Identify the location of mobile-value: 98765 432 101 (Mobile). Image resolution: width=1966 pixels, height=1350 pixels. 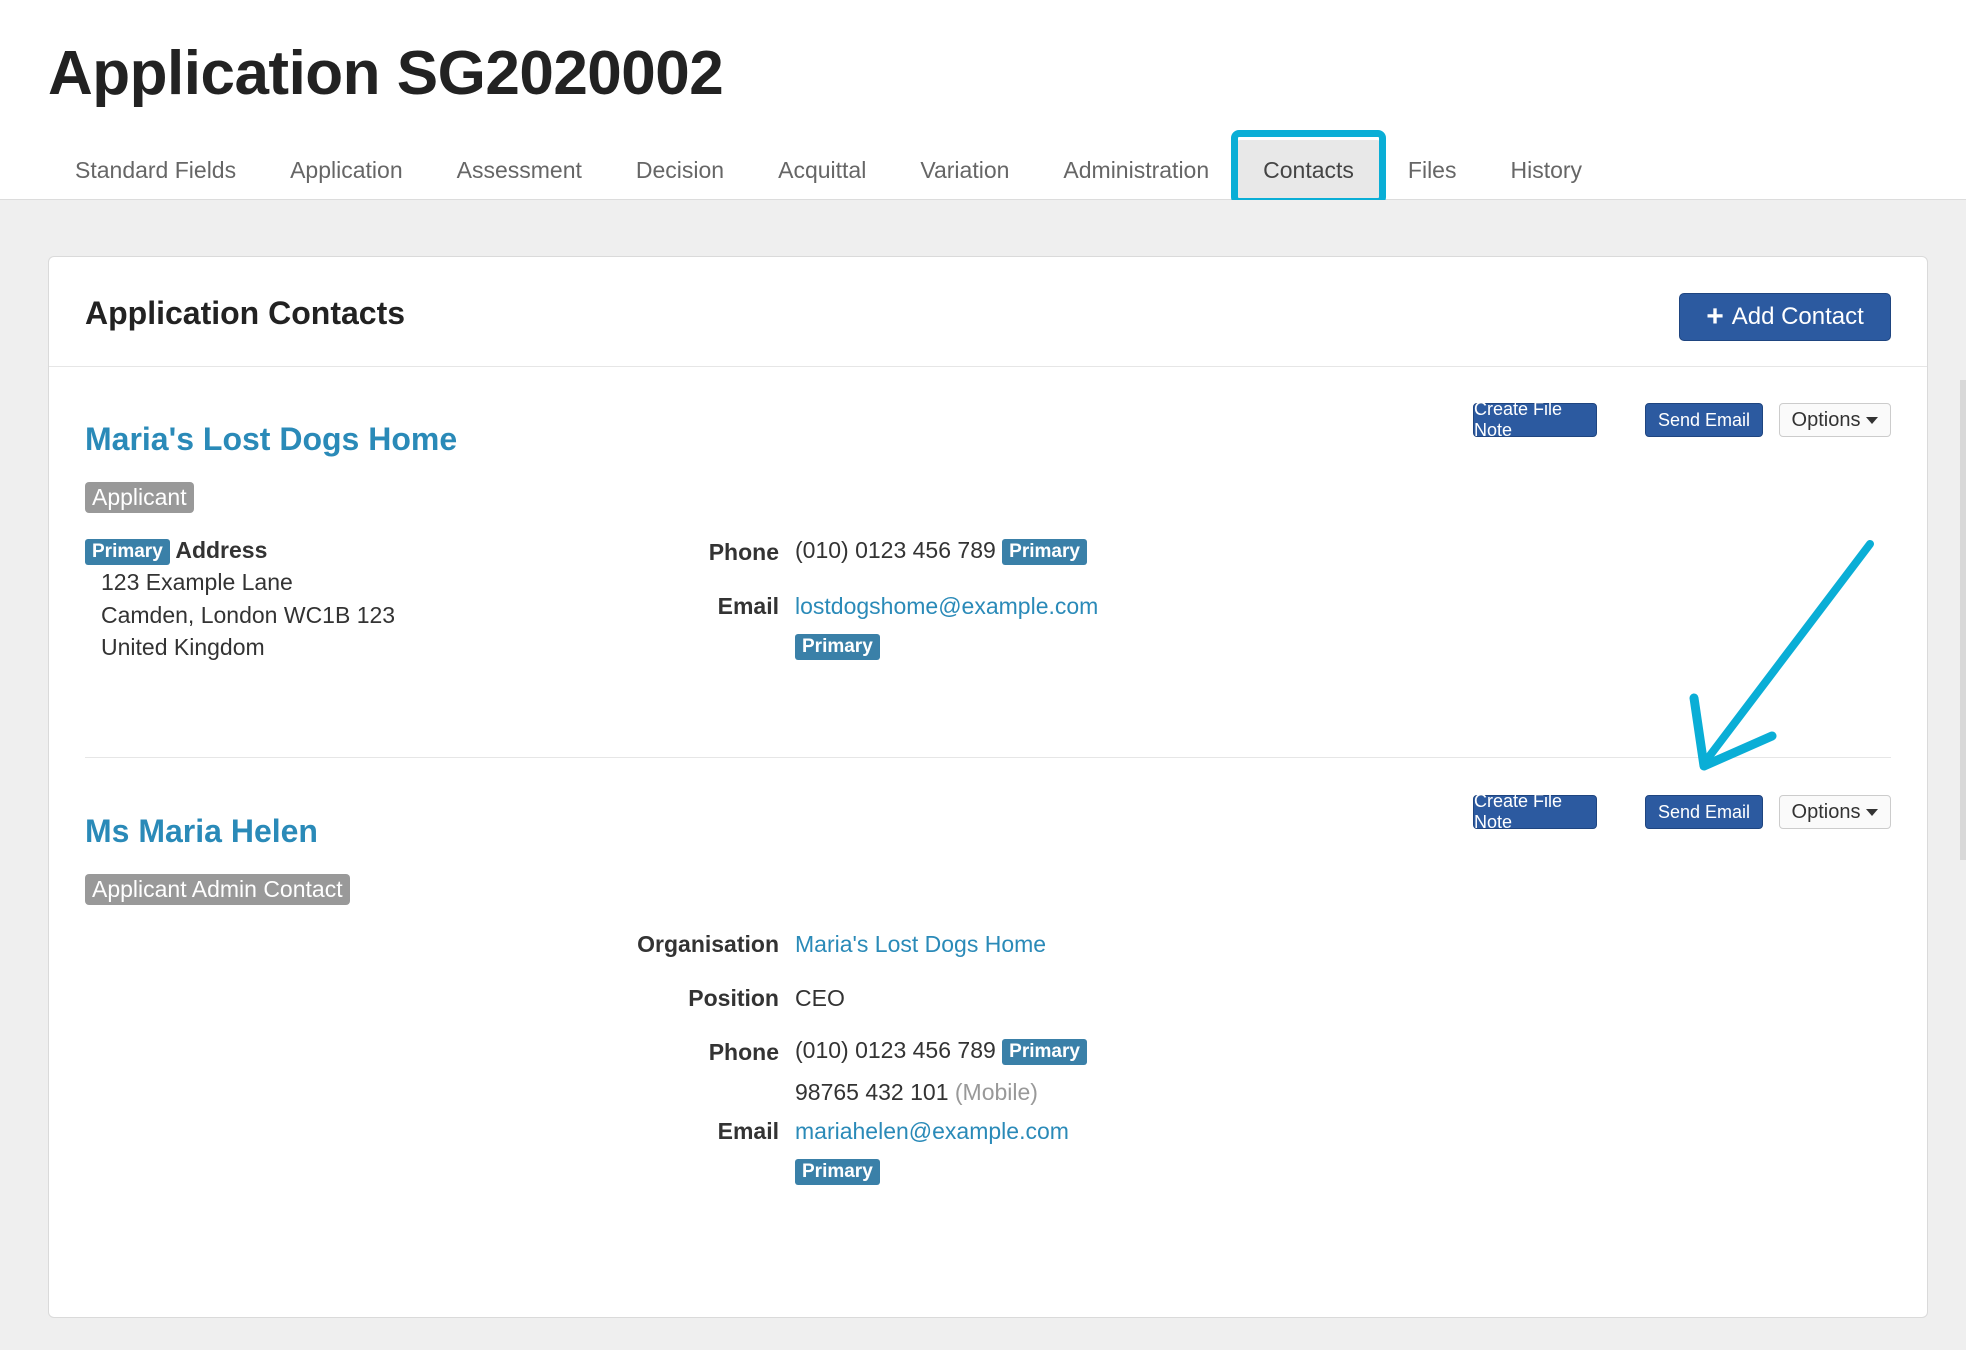
(916, 1092).